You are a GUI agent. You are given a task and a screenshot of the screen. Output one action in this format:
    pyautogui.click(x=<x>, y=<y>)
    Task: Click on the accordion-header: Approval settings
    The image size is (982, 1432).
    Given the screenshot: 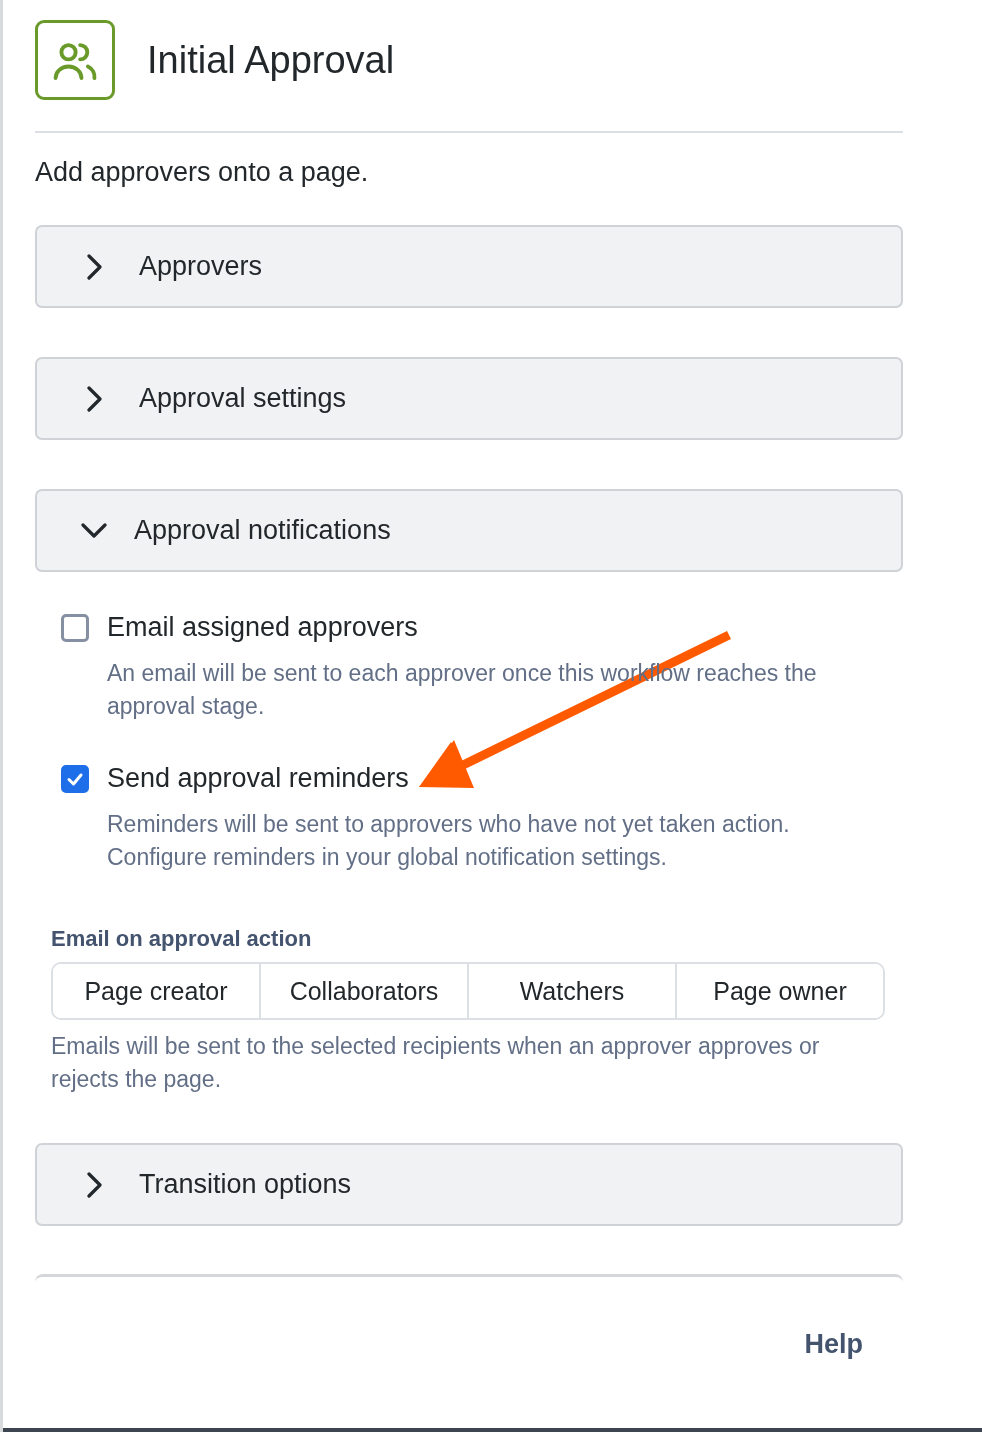 What is the action you would take?
    pyautogui.click(x=469, y=398)
    